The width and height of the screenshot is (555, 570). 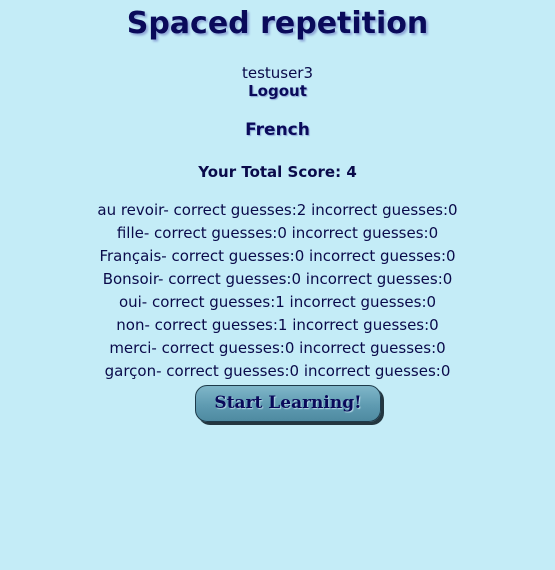 I want to click on logout-link: Logout, so click(x=277, y=91).